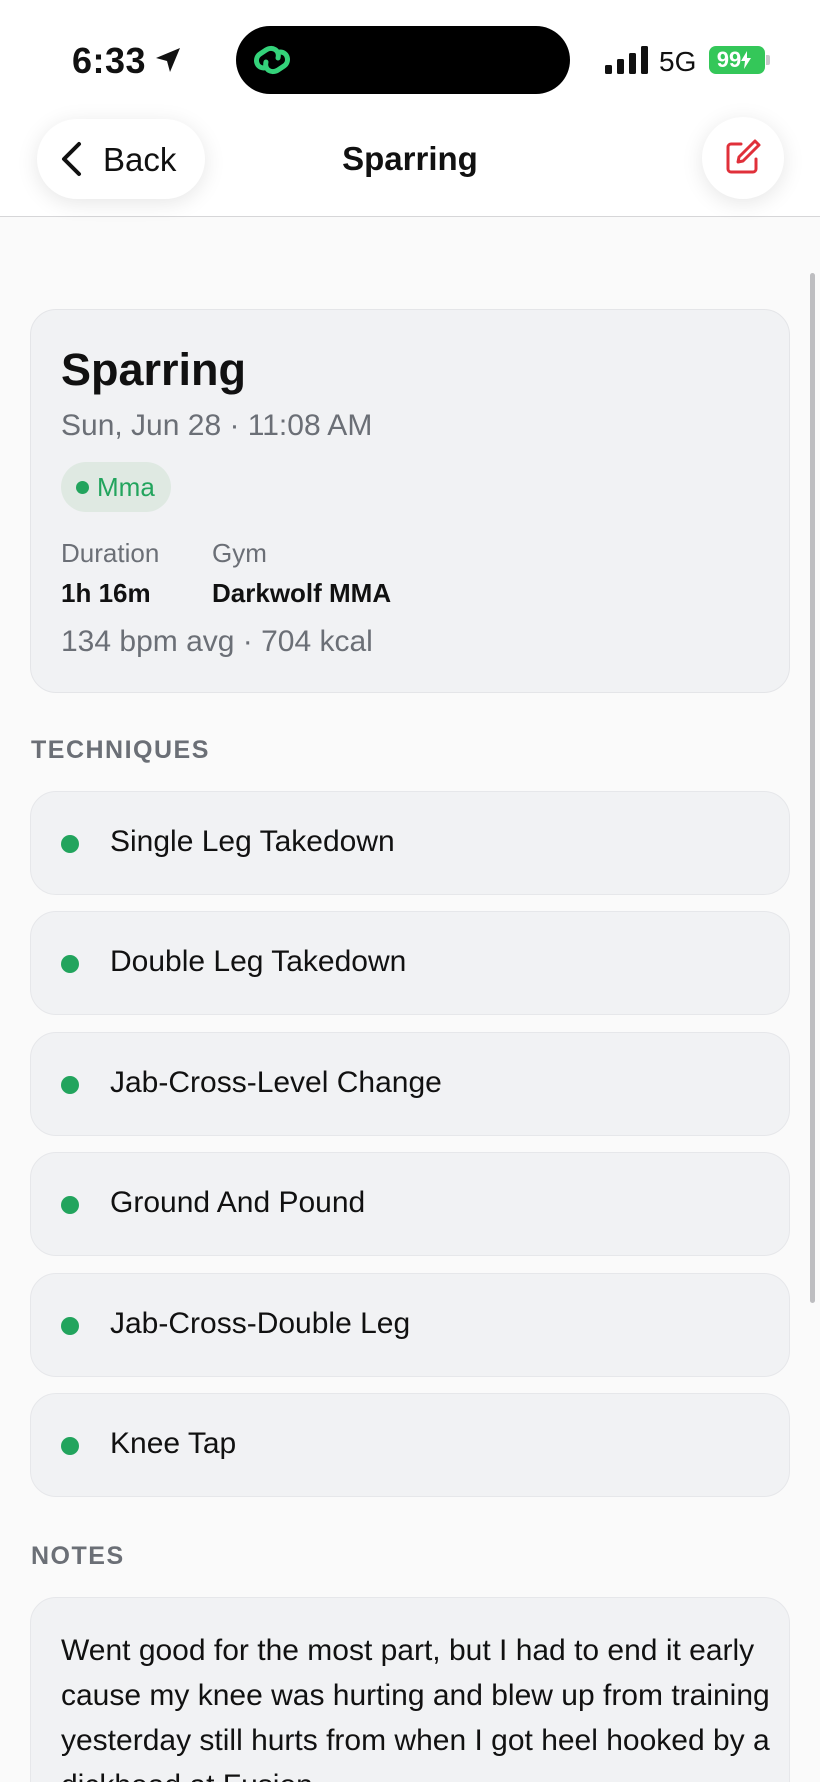  I want to click on techniques-header: TECHNIQUES, so click(120, 750).